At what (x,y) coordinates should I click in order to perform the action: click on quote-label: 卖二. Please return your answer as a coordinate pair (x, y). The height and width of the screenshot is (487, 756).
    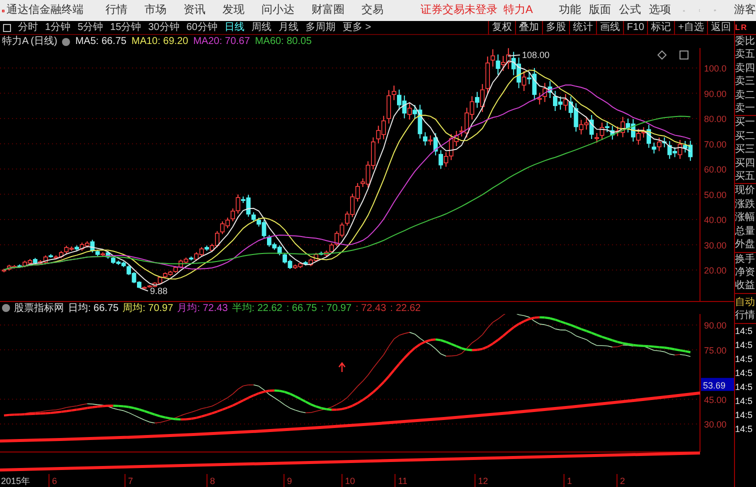
    Looking at the image, I should click on (745, 95).